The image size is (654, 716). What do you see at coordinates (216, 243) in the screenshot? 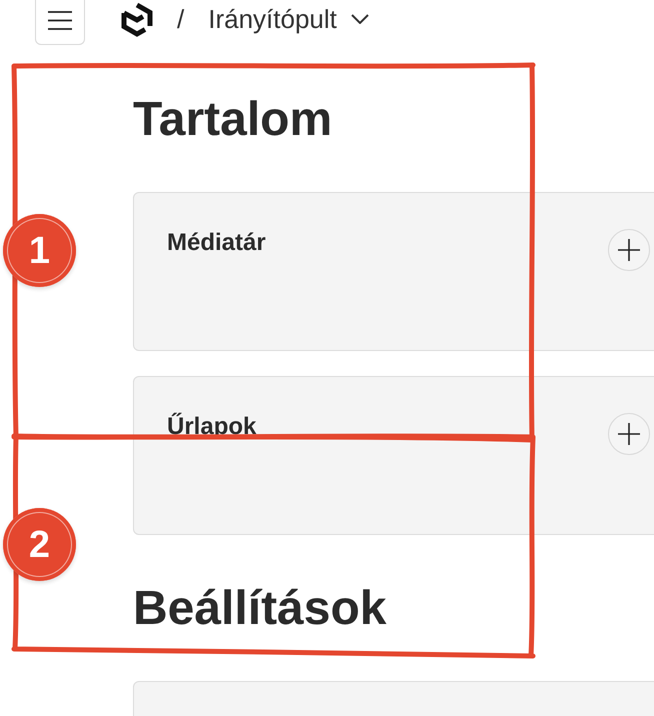
I see `card-title: Médiatár` at bounding box center [216, 243].